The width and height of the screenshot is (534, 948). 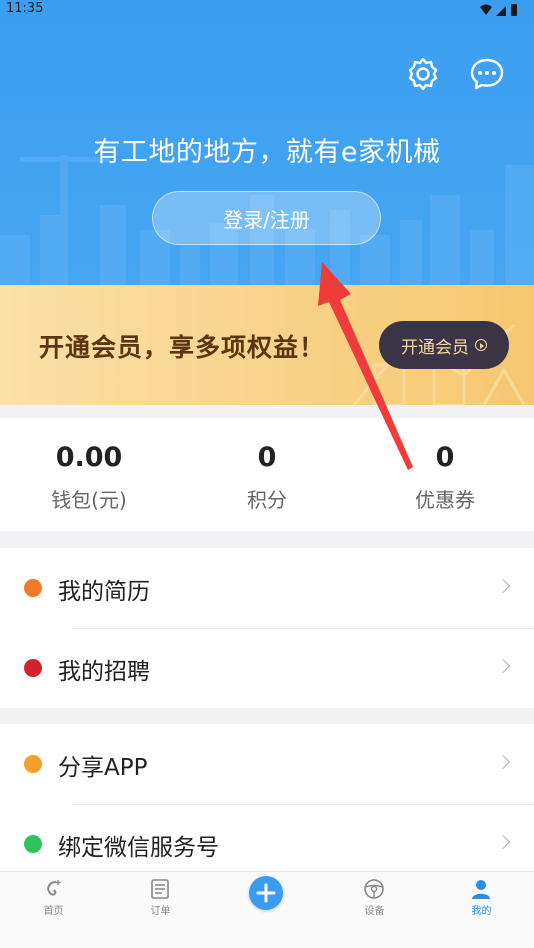 I want to click on membership-banner: 开通会员，享多项权益！ 开通会员, so click(x=267, y=345).